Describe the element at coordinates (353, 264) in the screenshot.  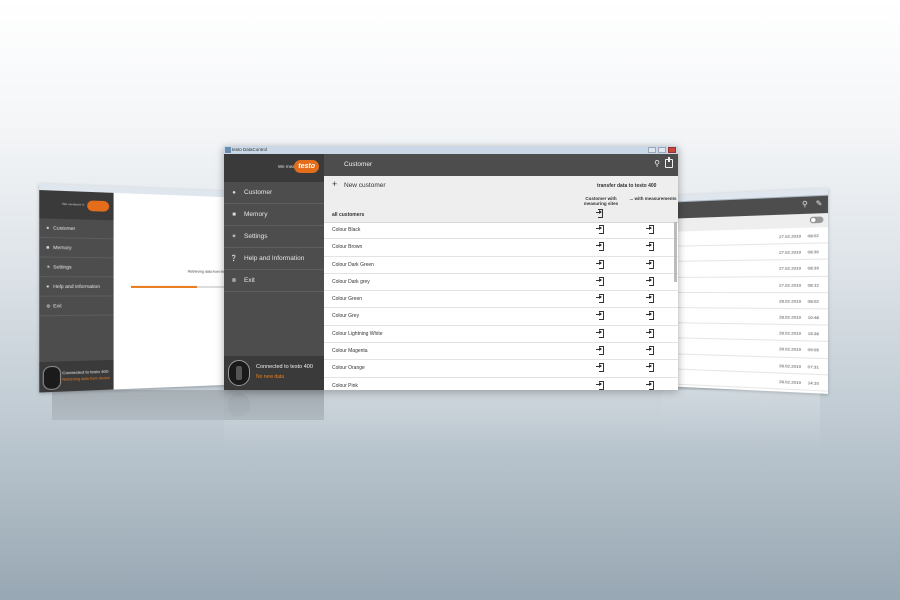
I see `customer-name: Colour Dark Green` at that location.